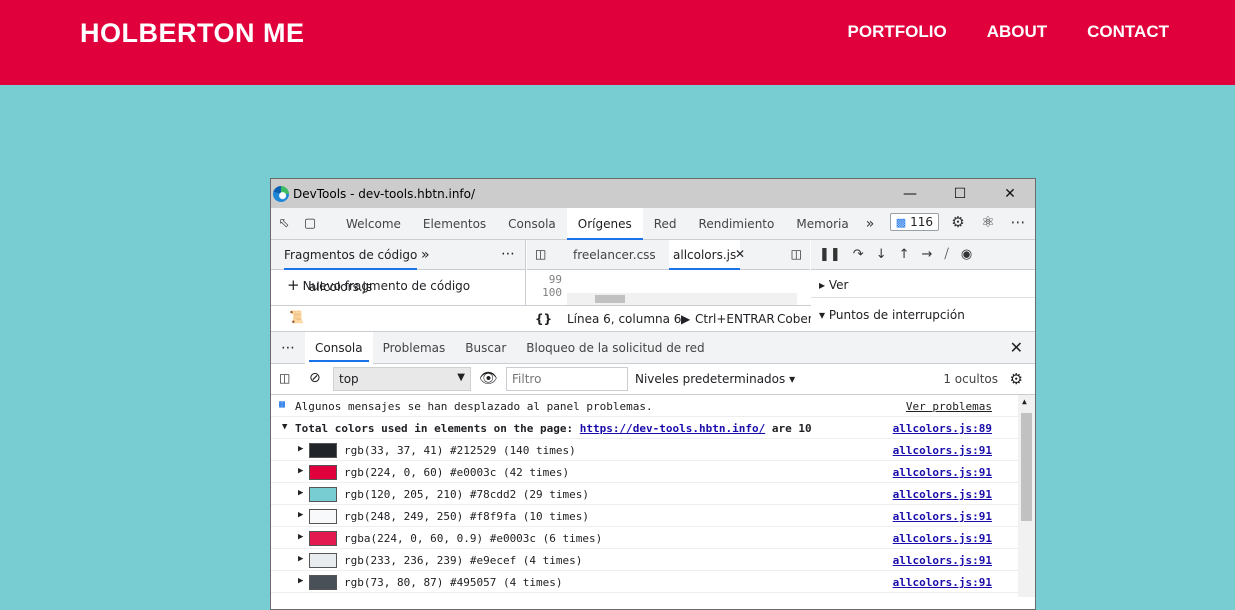 This screenshot has height=610, width=1235. I want to click on tab-snippets: Fragmentos de código, so click(351, 255).